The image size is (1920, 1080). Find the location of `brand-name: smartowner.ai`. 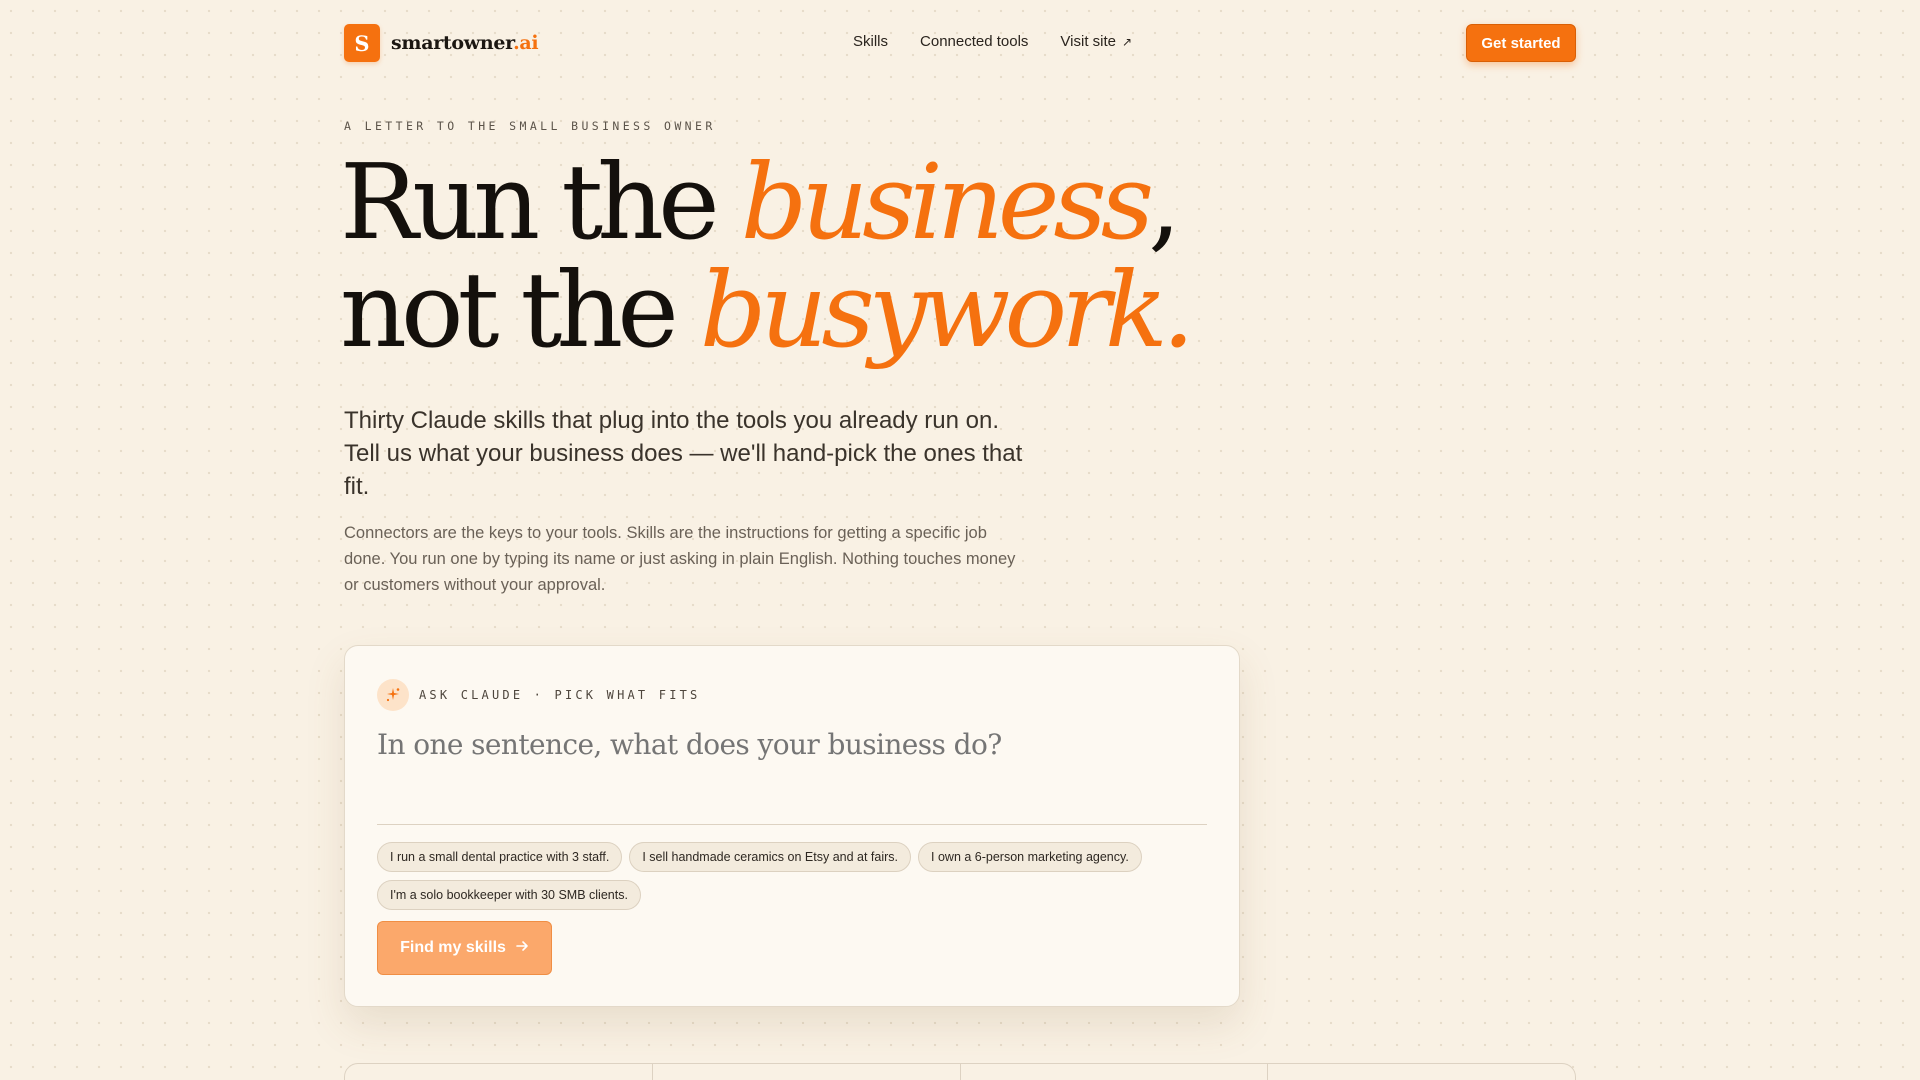

brand-name: smartowner.ai is located at coordinates (465, 43).